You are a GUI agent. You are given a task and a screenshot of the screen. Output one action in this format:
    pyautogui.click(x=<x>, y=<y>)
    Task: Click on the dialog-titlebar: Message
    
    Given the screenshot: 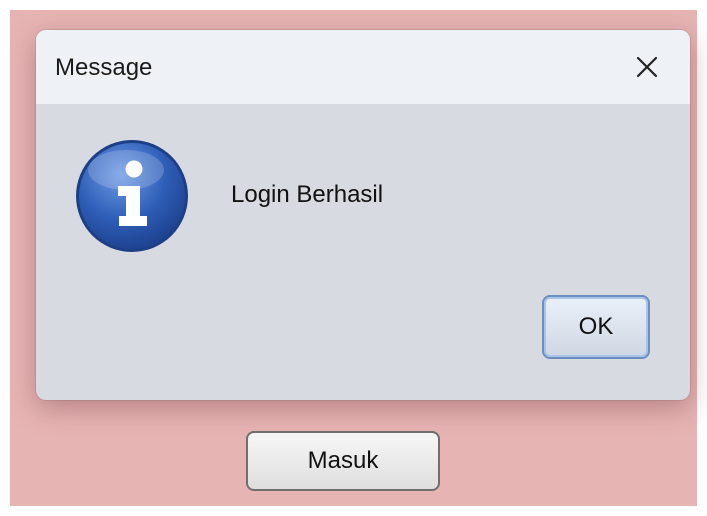 What is the action you would take?
    pyautogui.click(x=363, y=67)
    